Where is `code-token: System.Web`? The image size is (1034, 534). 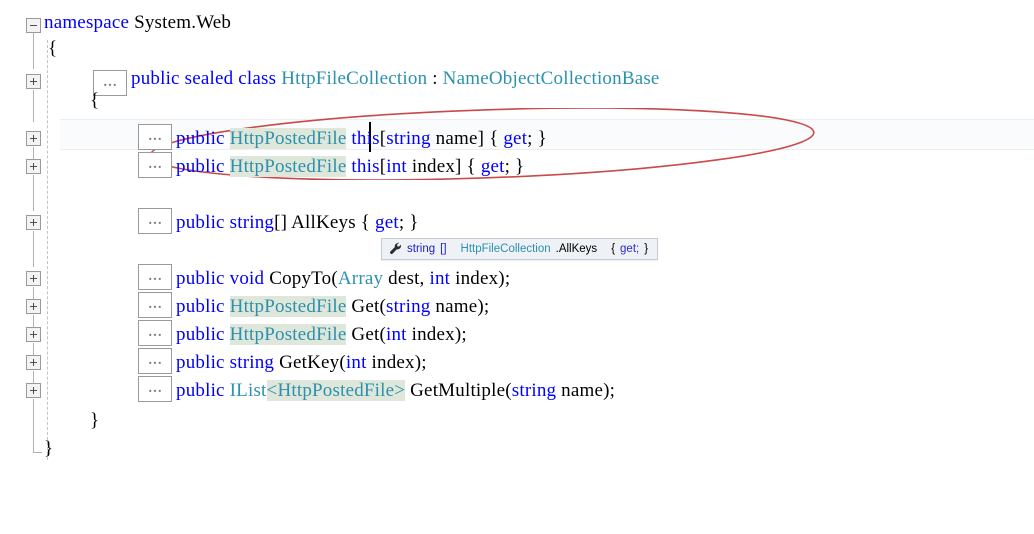
code-token: System.Web is located at coordinates (180, 22).